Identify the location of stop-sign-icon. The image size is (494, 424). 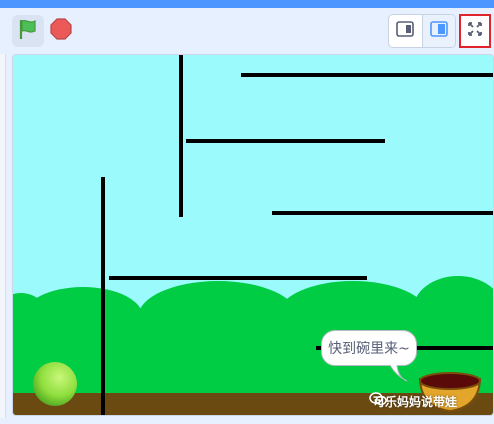
(61, 31).